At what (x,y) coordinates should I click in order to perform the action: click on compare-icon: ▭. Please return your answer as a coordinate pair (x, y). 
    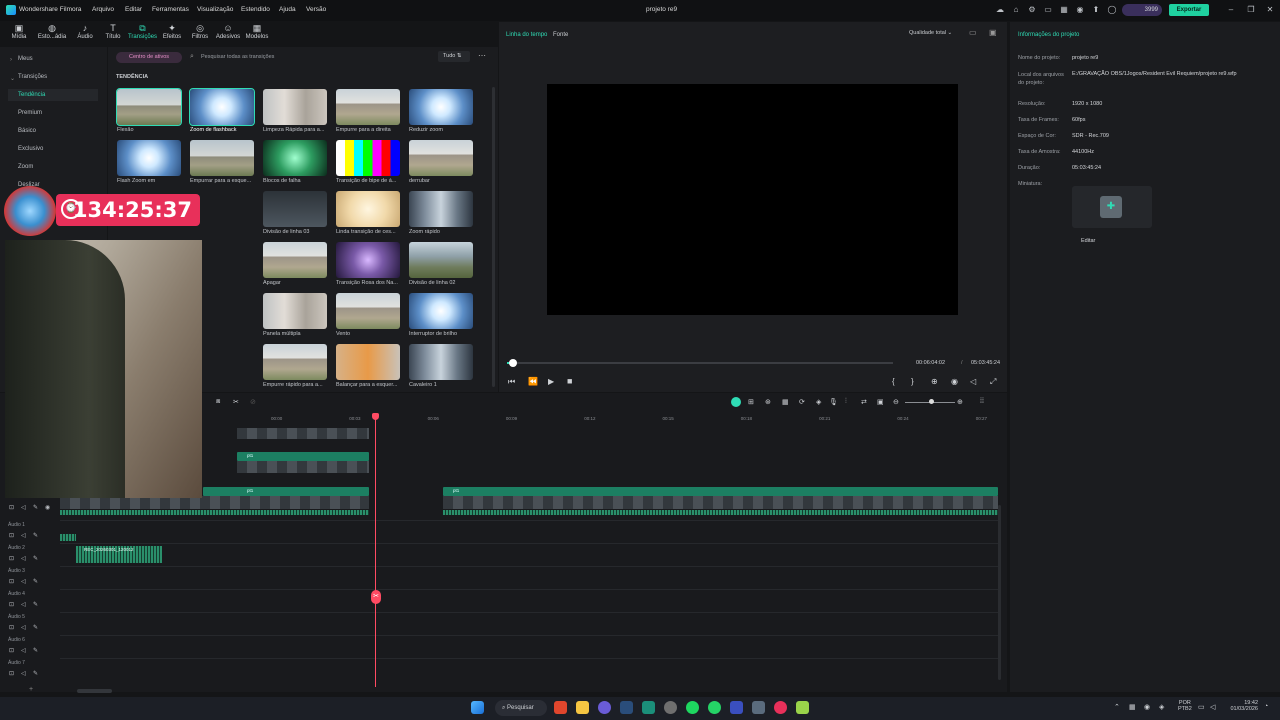
    Looking at the image, I should click on (973, 32).